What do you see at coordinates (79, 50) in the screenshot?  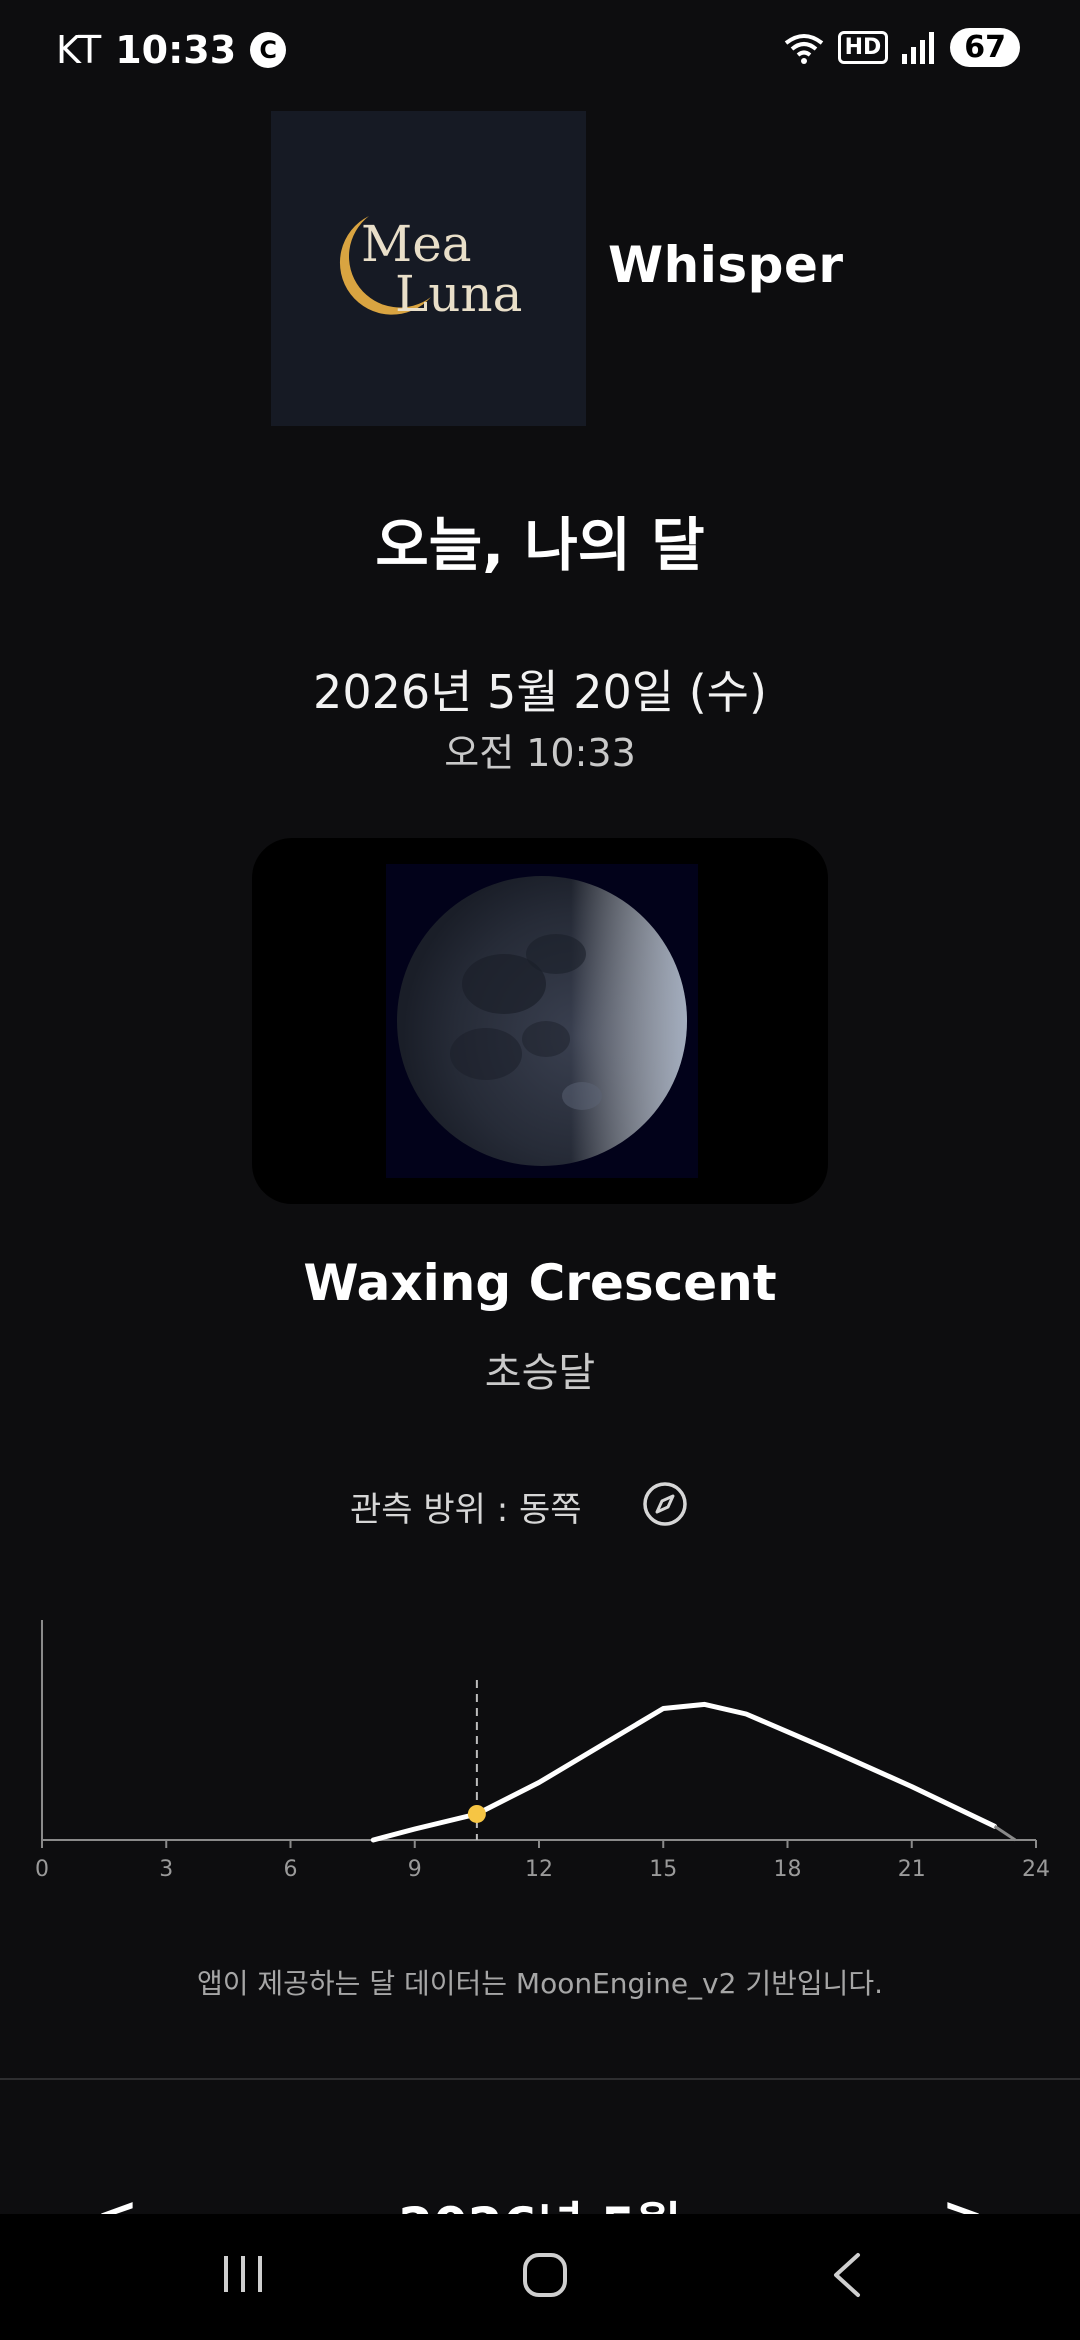 I see `carrier-label: KT` at bounding box center [79, 50].